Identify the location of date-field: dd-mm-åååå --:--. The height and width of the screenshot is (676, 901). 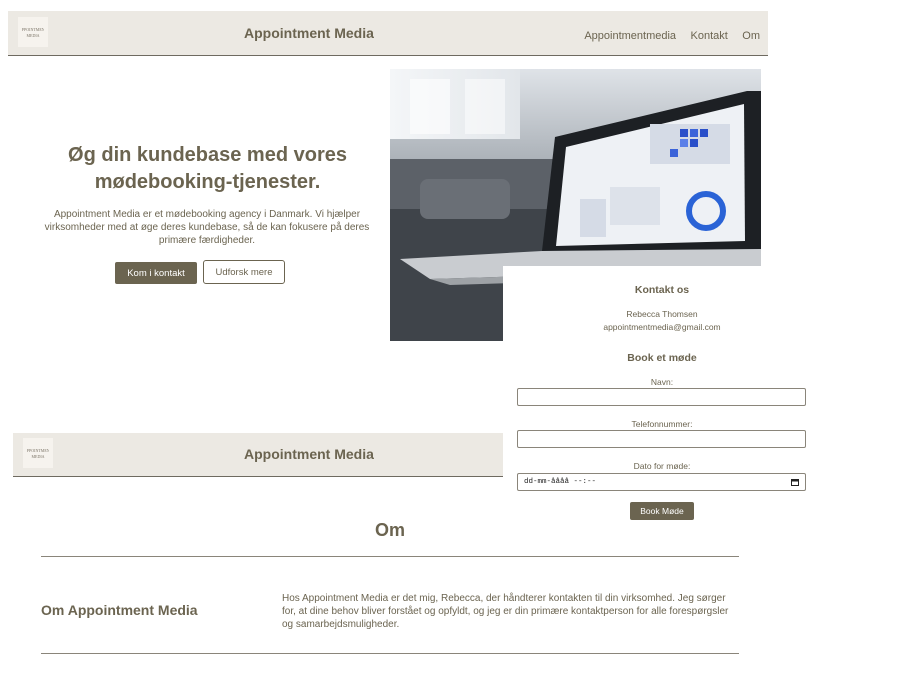
(661, 482).